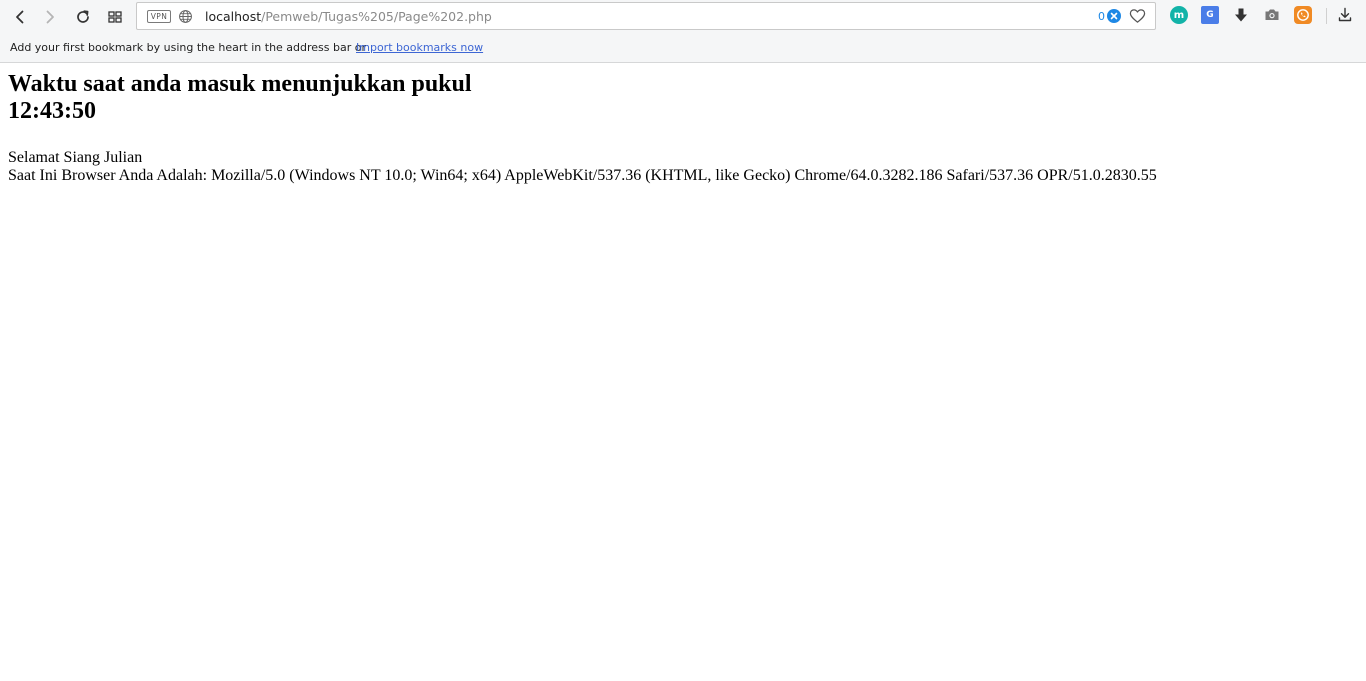 Image resolution: width=1366 pixels, height=681 pixels. Describe the element at coordinates (1210, 15) in the screenshot. I see `translate-extension-button: G` at that location.